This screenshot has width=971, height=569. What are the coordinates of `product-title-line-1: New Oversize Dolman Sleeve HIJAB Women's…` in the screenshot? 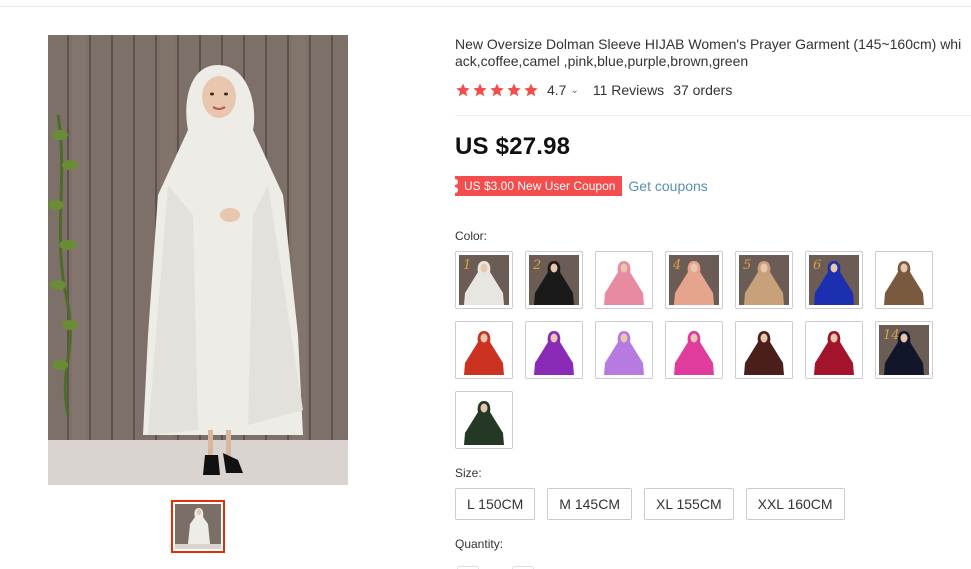 It's located at (708, 44).